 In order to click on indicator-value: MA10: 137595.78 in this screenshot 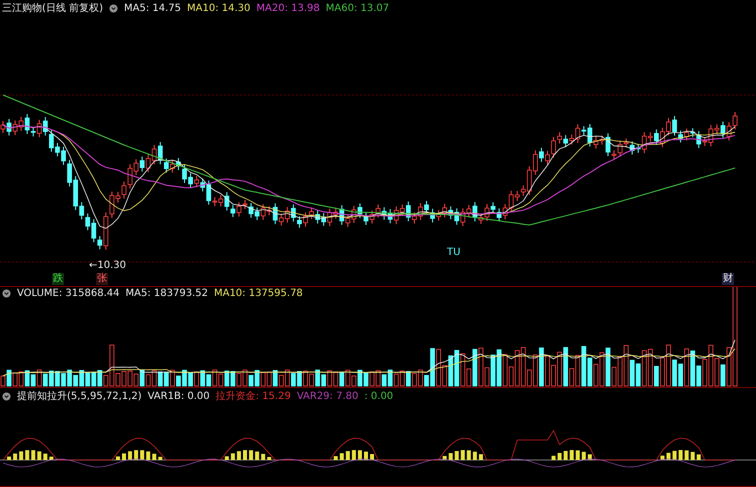, I will do `click(258, 294)`.